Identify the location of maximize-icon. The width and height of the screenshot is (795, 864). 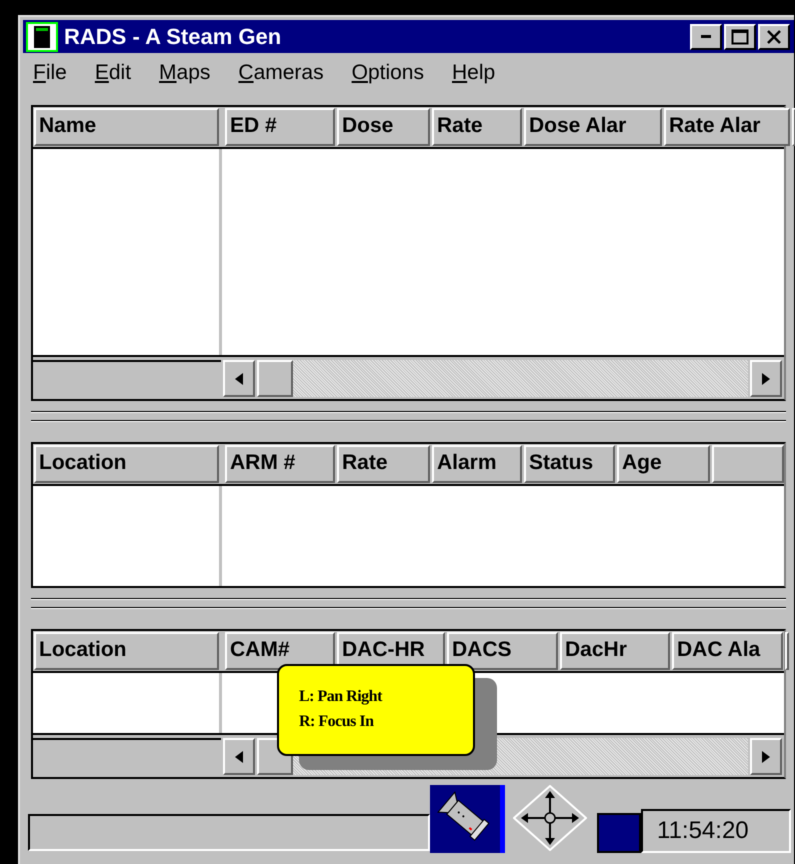
(740, 36).